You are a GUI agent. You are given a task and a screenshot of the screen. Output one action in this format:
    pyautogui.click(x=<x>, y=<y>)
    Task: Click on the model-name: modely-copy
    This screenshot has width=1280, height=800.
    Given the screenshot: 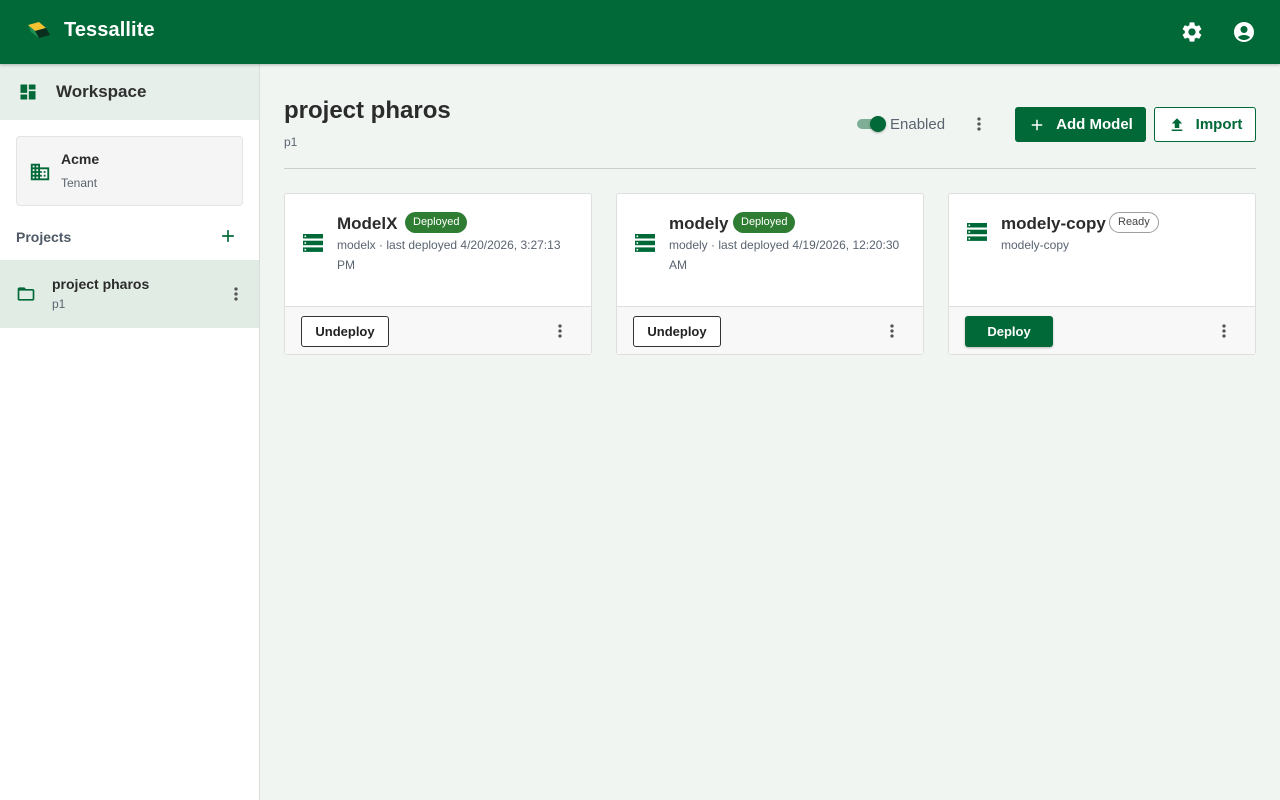 What is the action you would take?
    pyautogui.click(x=1053, y=224)
    